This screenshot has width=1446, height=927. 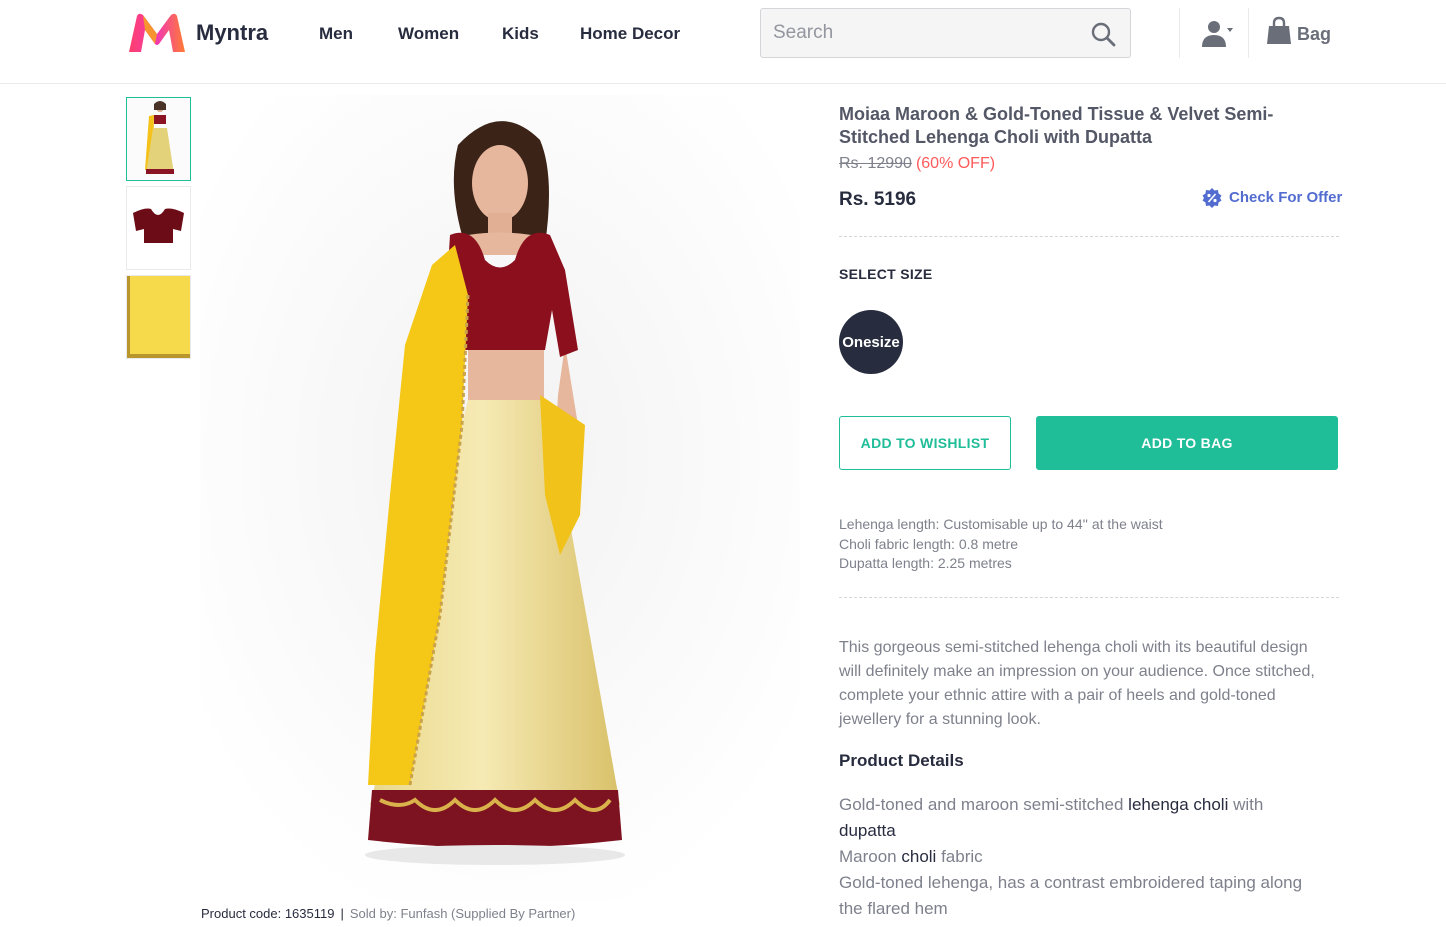 I want to click on detail-line: the flared hem, so click(x=1084, y=909).